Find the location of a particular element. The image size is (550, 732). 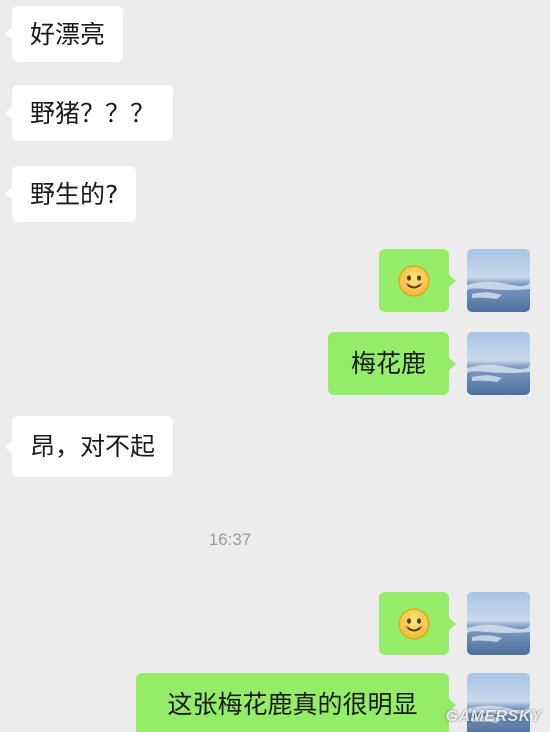

message-bubble-incoming: 好漂亮 is located at coordinates (64, 34).